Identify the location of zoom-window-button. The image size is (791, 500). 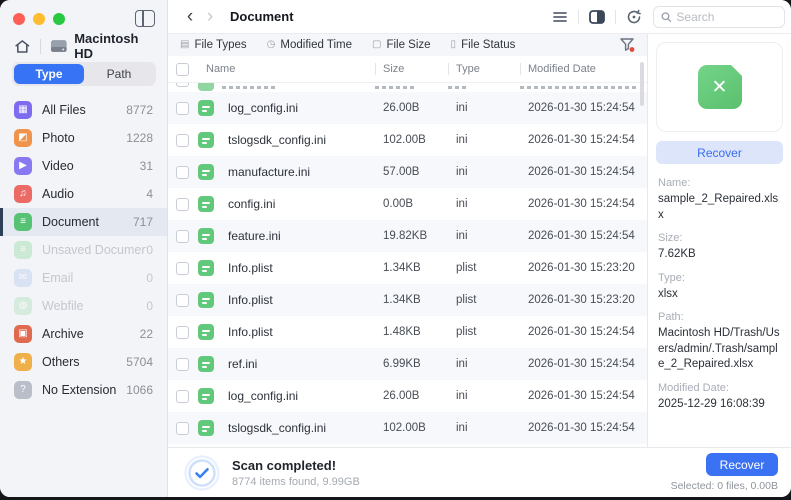
(59, 19).